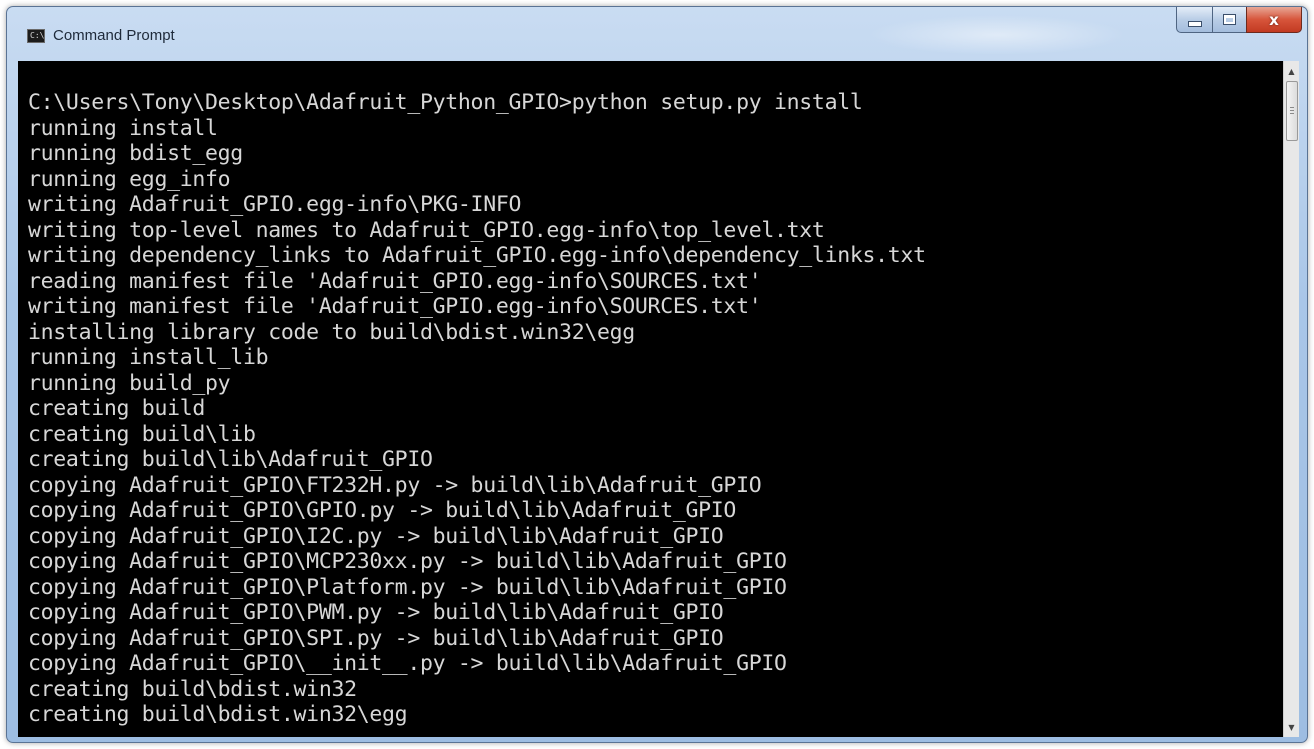 Image resolution: width=1314 pixels, height=749 pixels. Describe the element at coordinates (657, 34) in the screenshot. I see `title-bar: C:\ Command Prompt x` at that location.